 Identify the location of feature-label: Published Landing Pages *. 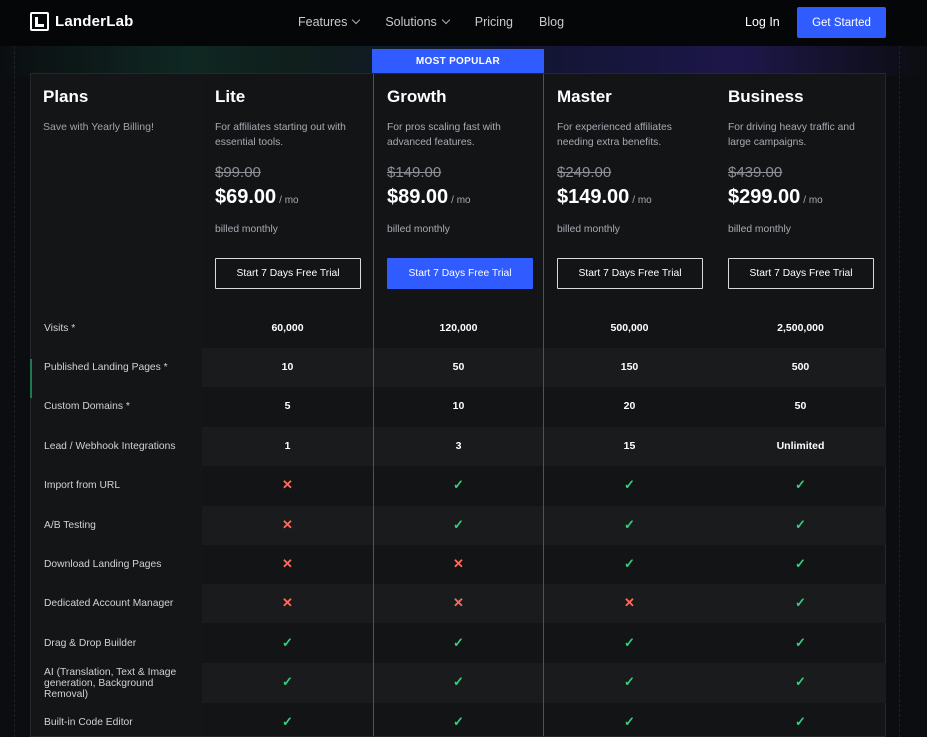
(106, 367).